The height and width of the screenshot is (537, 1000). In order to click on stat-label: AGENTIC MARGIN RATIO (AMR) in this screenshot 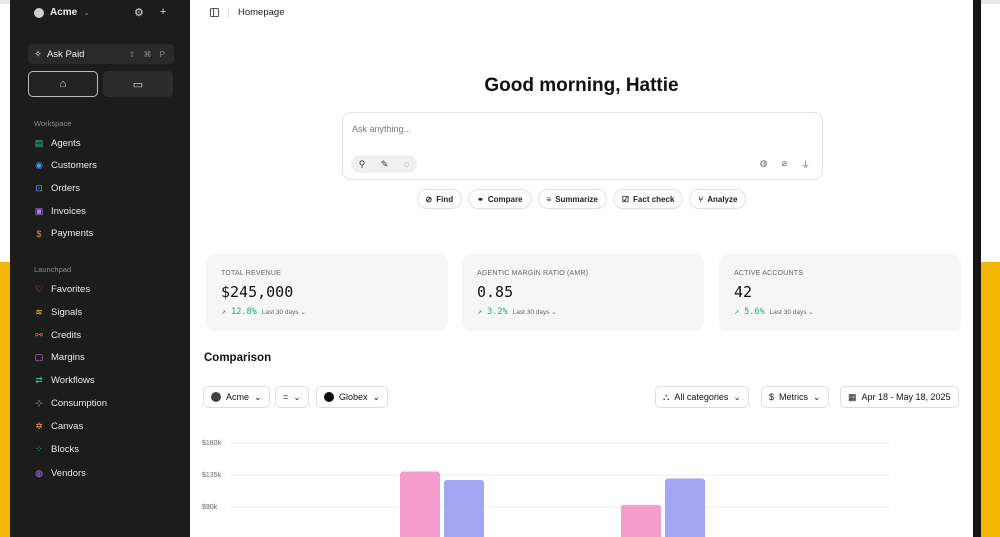, I will do `click(533, 273)`.